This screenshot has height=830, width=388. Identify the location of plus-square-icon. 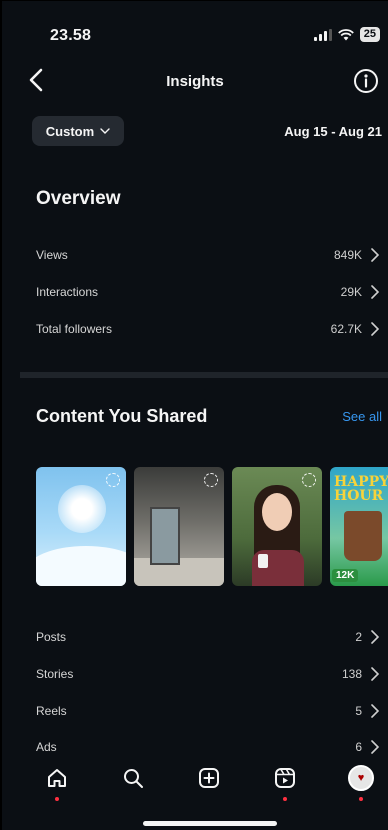
(209, 778).